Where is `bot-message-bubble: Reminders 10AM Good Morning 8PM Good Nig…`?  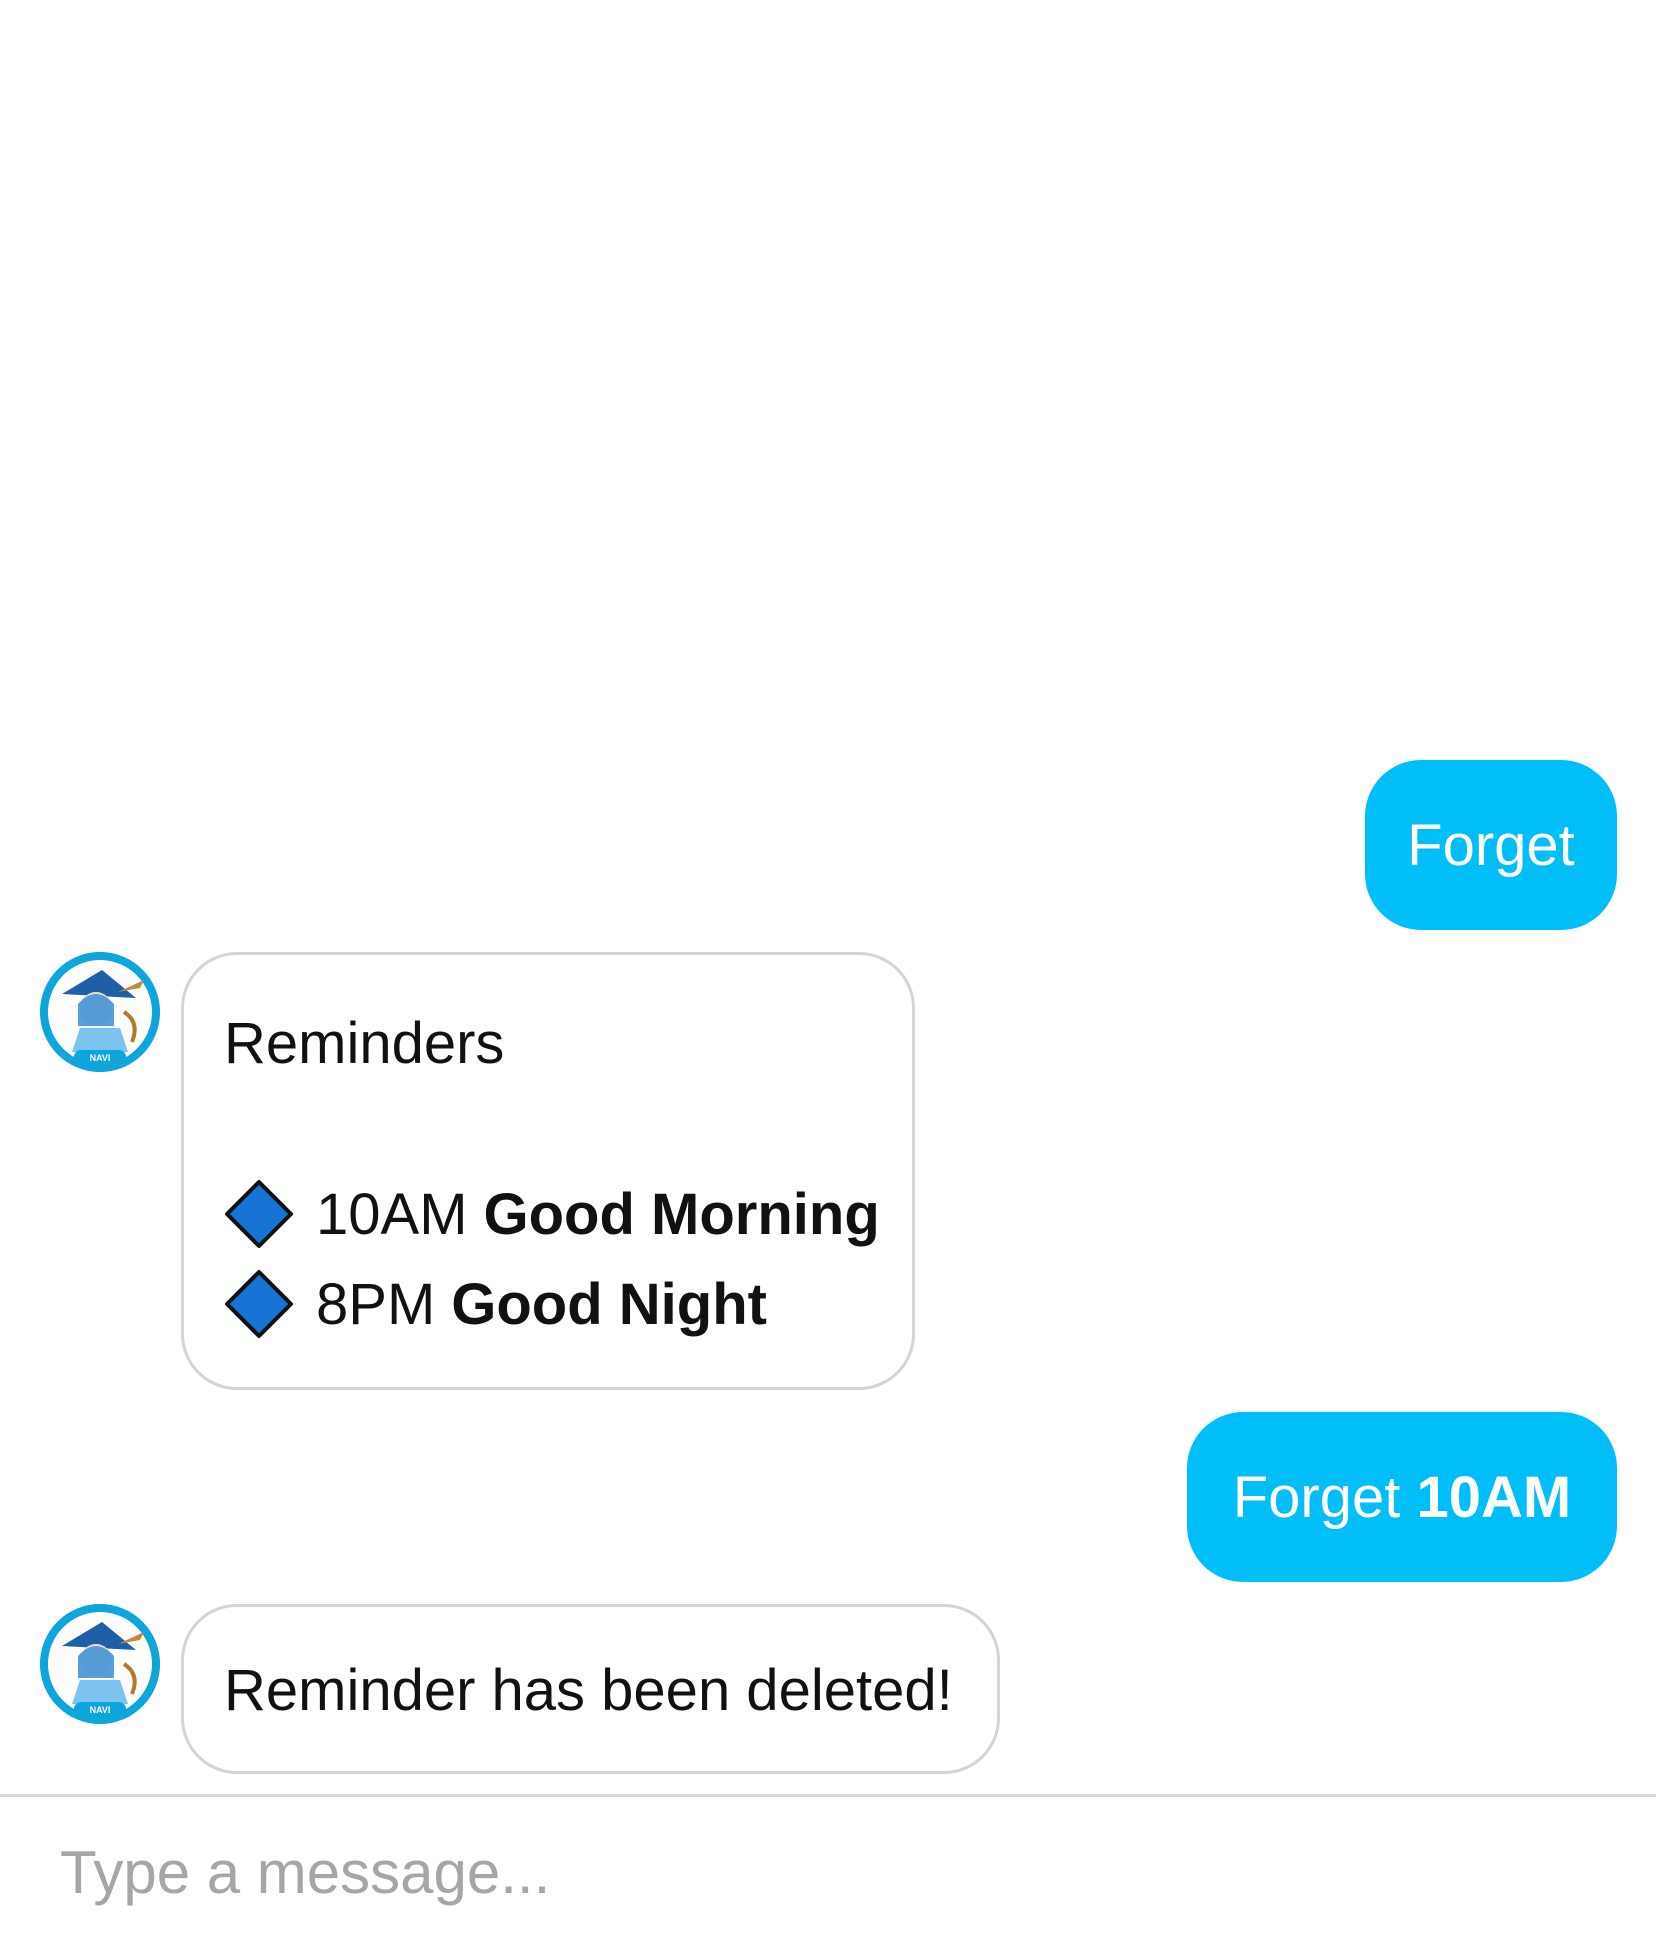
bot-message-bubble: Reminders 10AM Good Morning 8PM Good Nig… is located at coordinates (548, 1171).